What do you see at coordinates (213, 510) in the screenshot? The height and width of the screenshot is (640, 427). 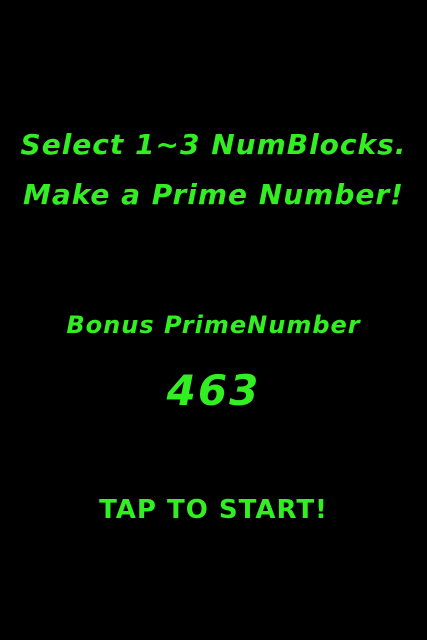 I see `tap-to-start-button: TAP TO START!` at bounding box center [213, 510].